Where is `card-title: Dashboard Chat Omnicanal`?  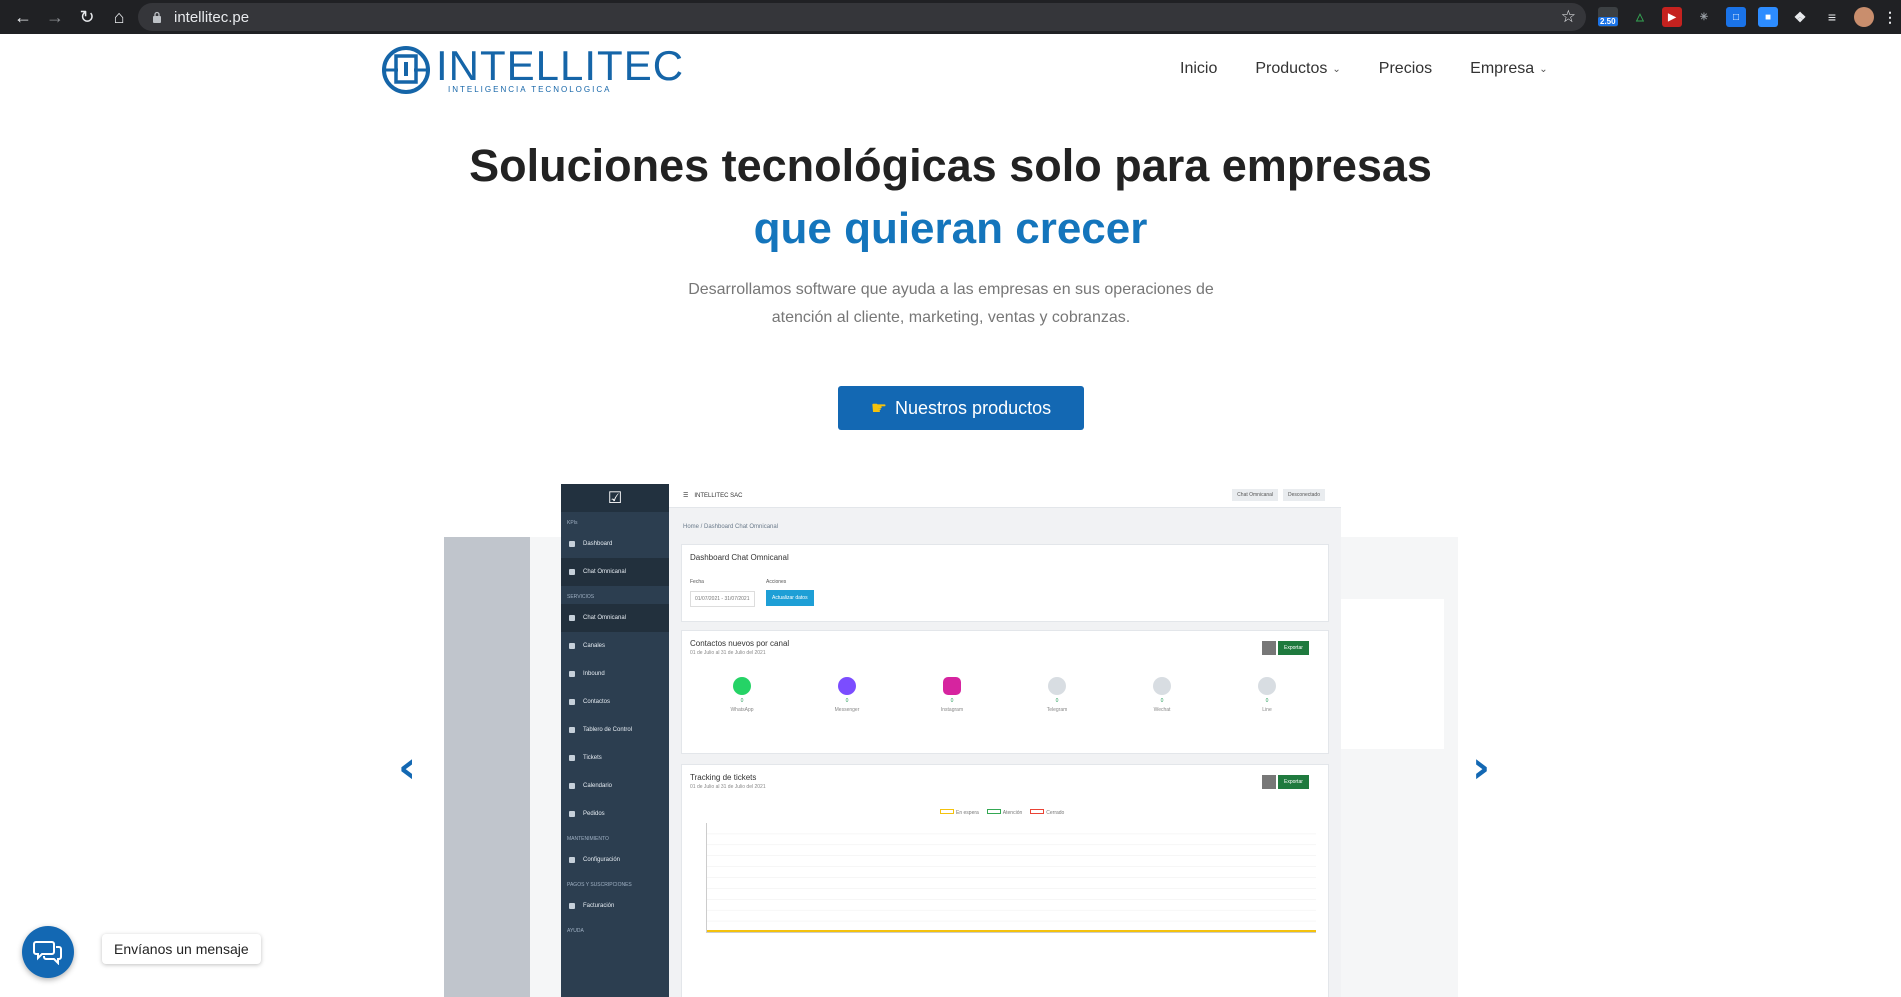 card-title: Dashboard Chat Omnicanal is located at coordinates (739, 557).